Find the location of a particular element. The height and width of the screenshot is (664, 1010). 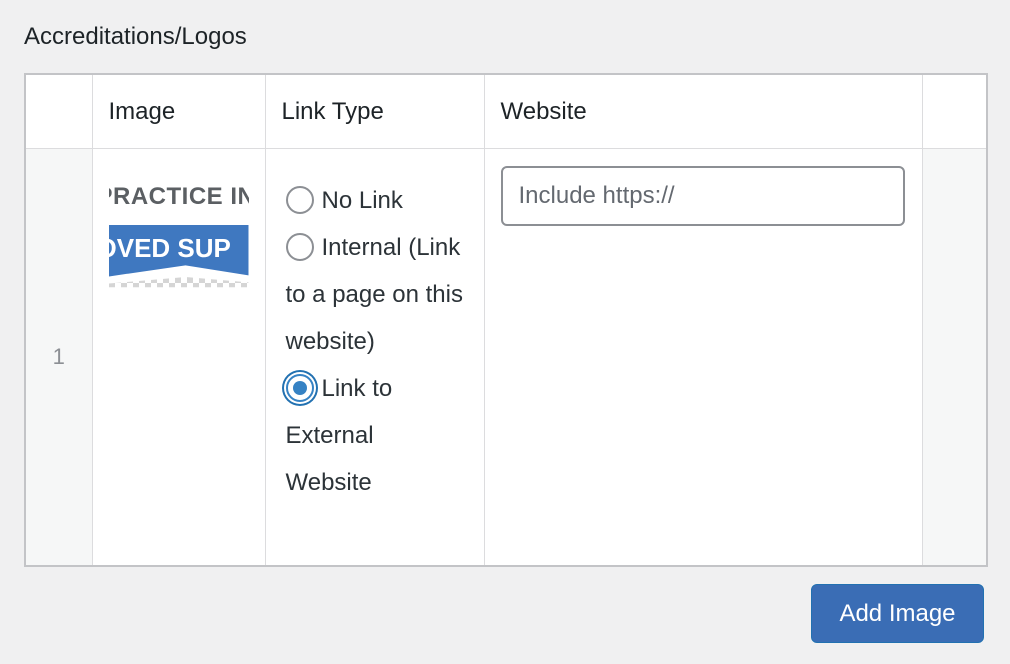

field-label: Accreditations/Logos is located at coordinates (135, 36).